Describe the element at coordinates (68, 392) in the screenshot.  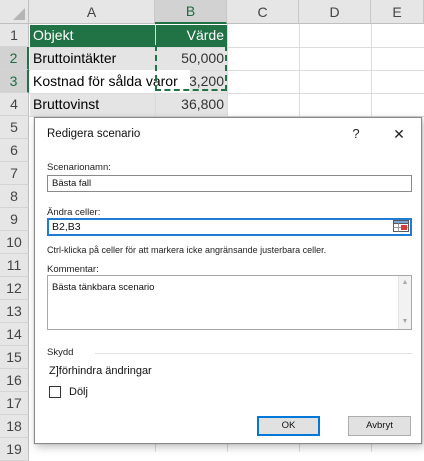
I see `hide-checkbox: Dölj` at that location.